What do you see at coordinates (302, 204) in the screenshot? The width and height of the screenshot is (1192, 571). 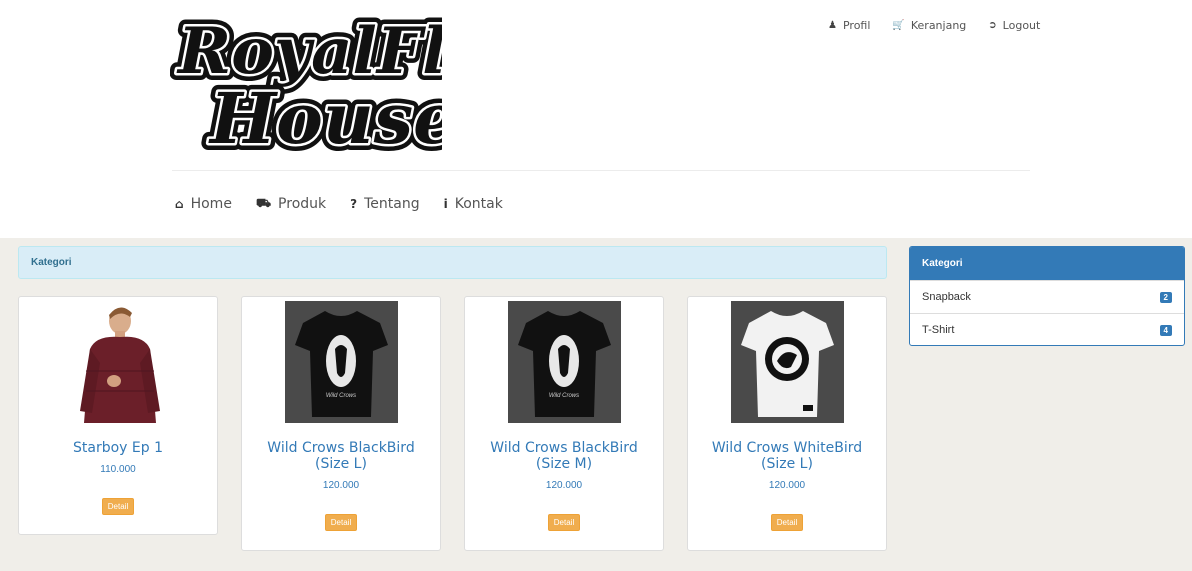 I see `nav-produk-label: Produk` at bounding box center [302, 204].